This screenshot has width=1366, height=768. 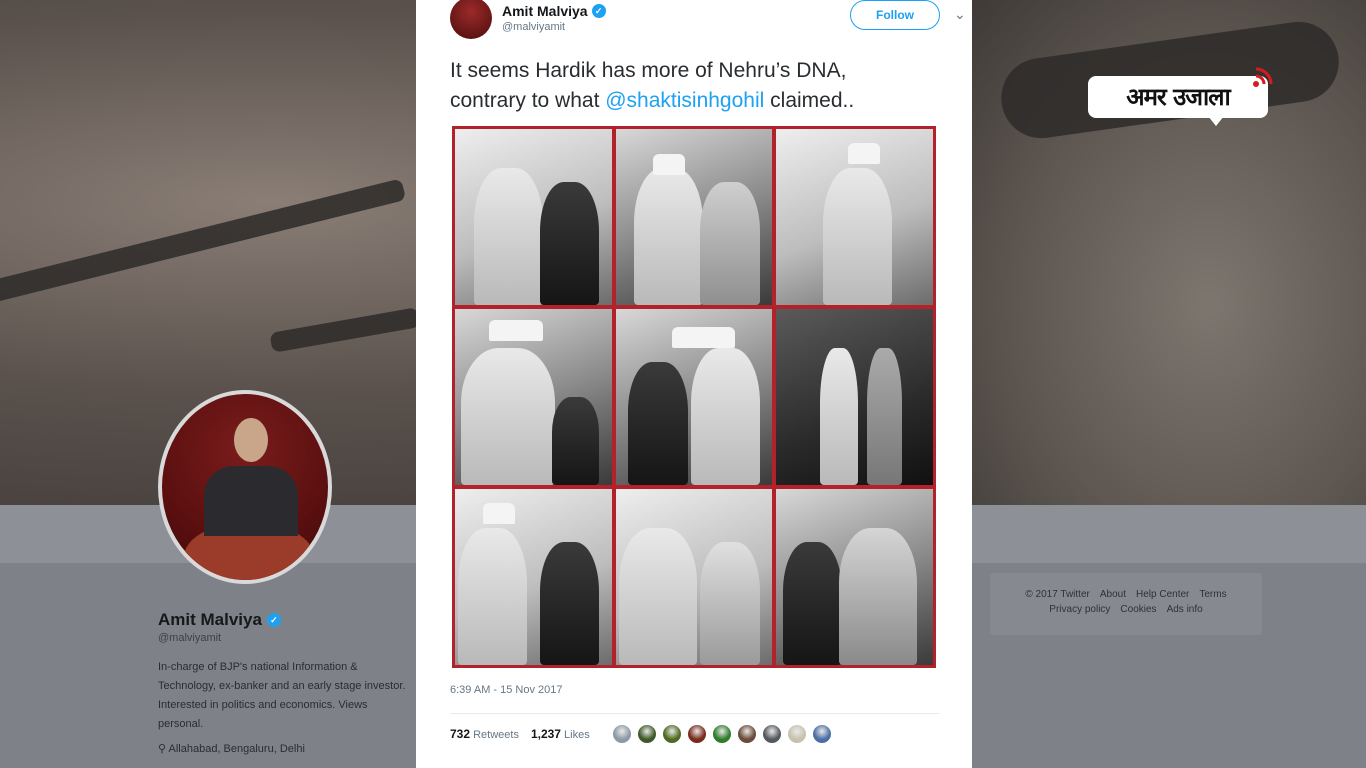 What do you see at coordinates (283, 620) in the screenshot?
I see `profile-name-row: Amit Malviya ✓` at bounding box center [283, 620].